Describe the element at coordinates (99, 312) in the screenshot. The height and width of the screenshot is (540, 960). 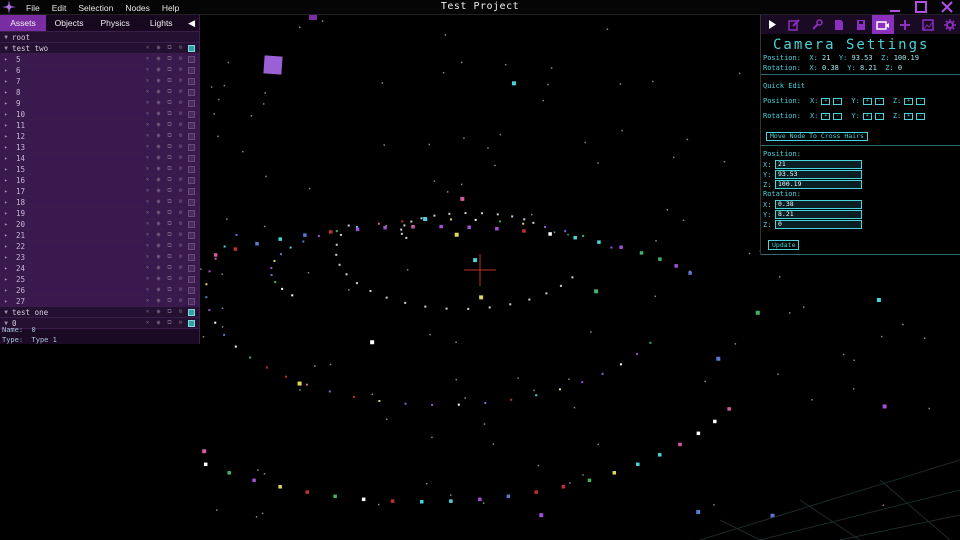
I see `tree-group-test-one: ▼ test one ✕ ◉ ⧉ ⚙` at that location.